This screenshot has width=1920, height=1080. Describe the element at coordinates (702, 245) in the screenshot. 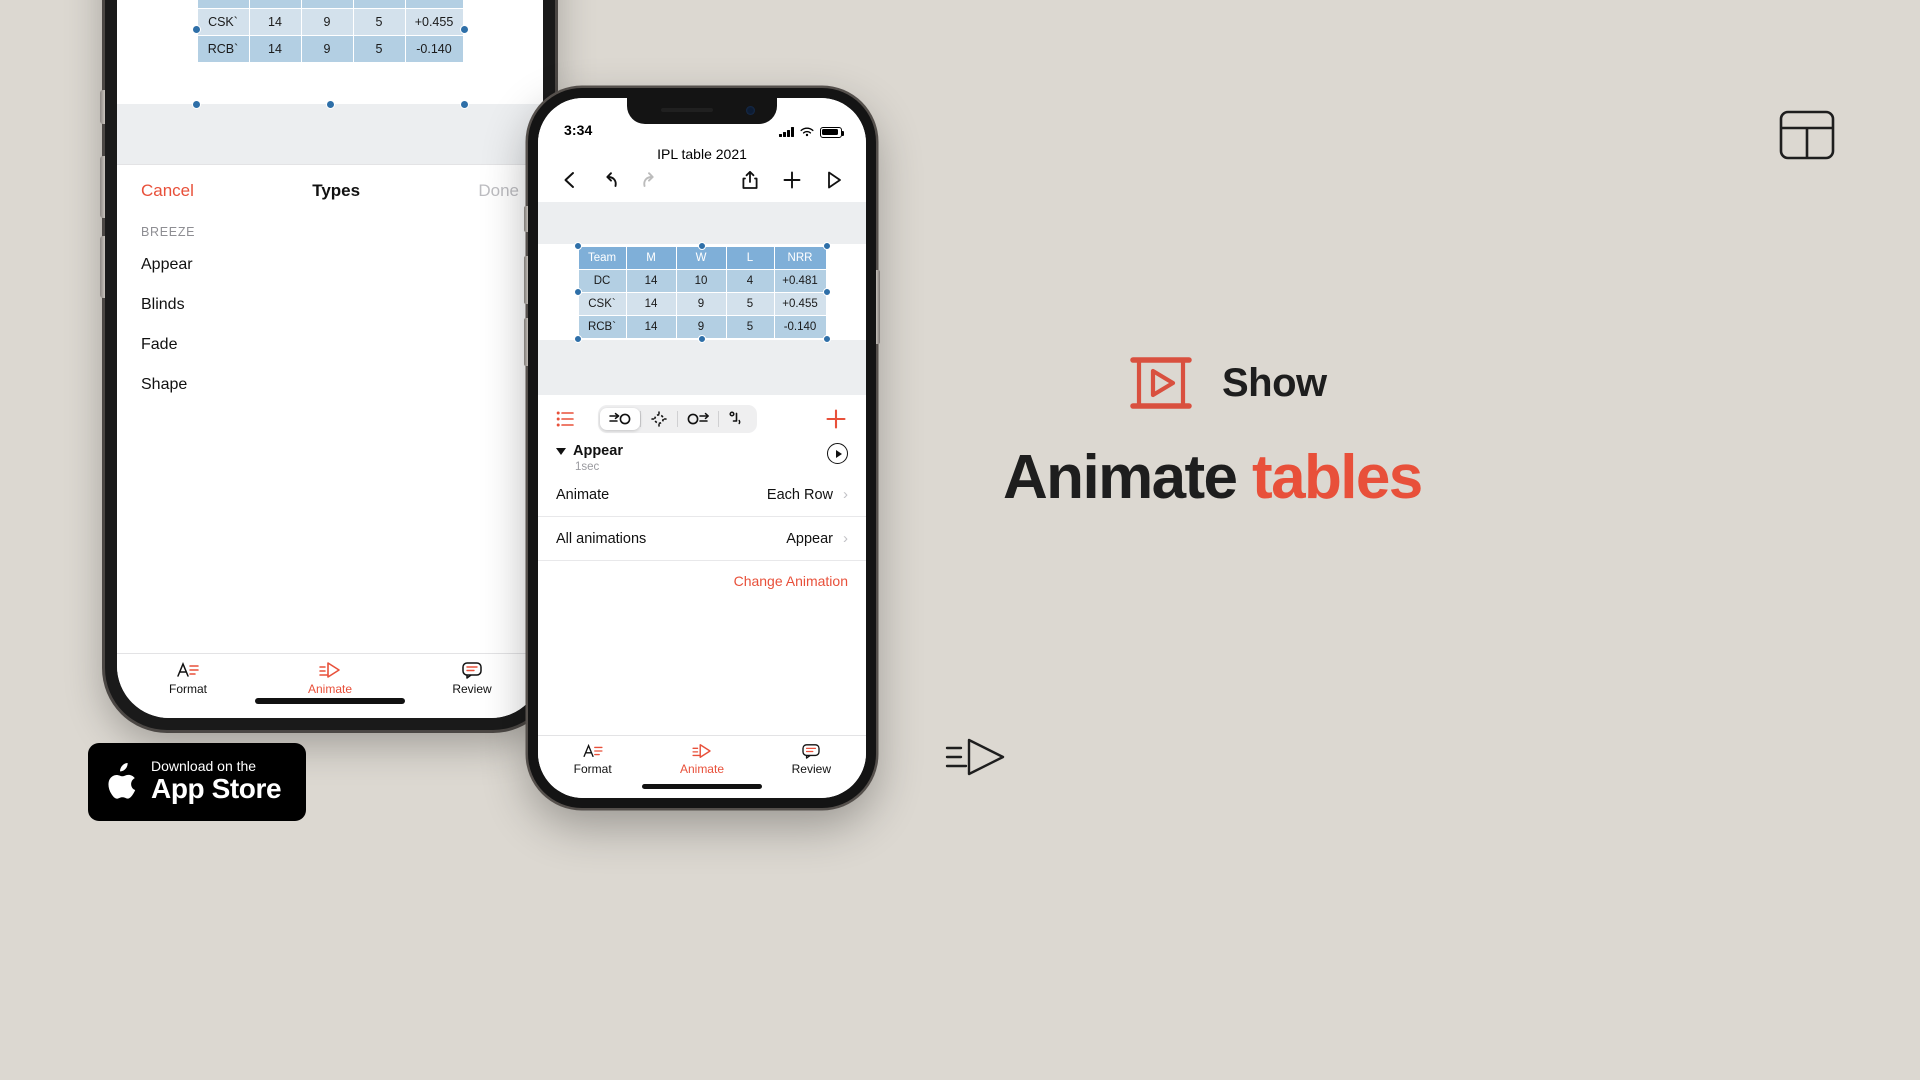

I see `resize-handle-top-center` at that location.